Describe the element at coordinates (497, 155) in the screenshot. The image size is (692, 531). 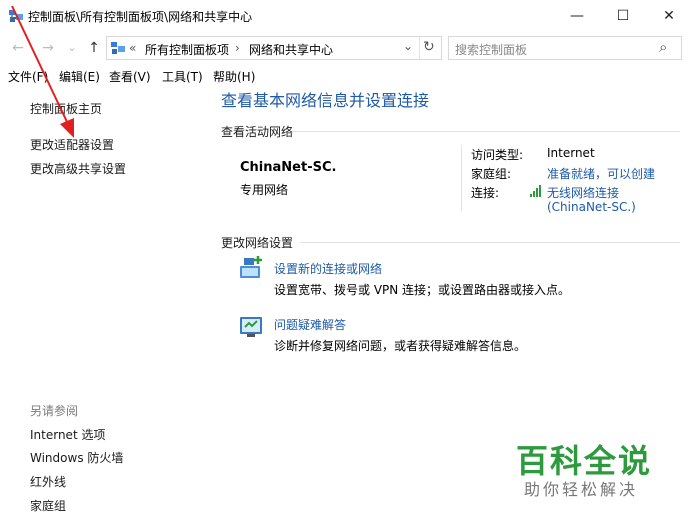
I see `access-type-label: 访问类型:` at that location.